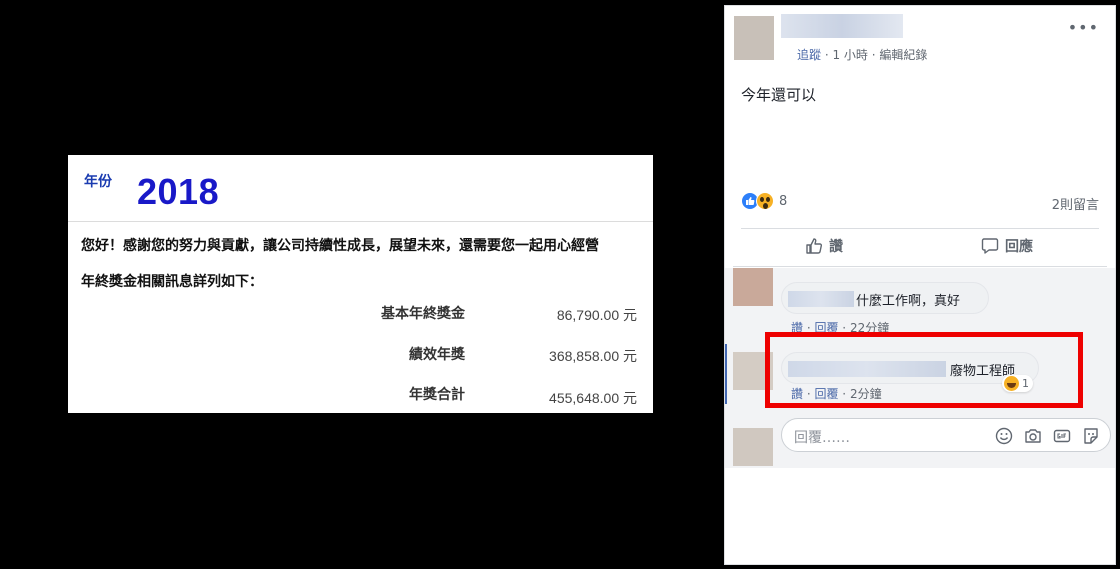 Image resolution: width=1120 pixels, height=569 pixels. I want to click on like-button-label: 讚, so click(836, 247).